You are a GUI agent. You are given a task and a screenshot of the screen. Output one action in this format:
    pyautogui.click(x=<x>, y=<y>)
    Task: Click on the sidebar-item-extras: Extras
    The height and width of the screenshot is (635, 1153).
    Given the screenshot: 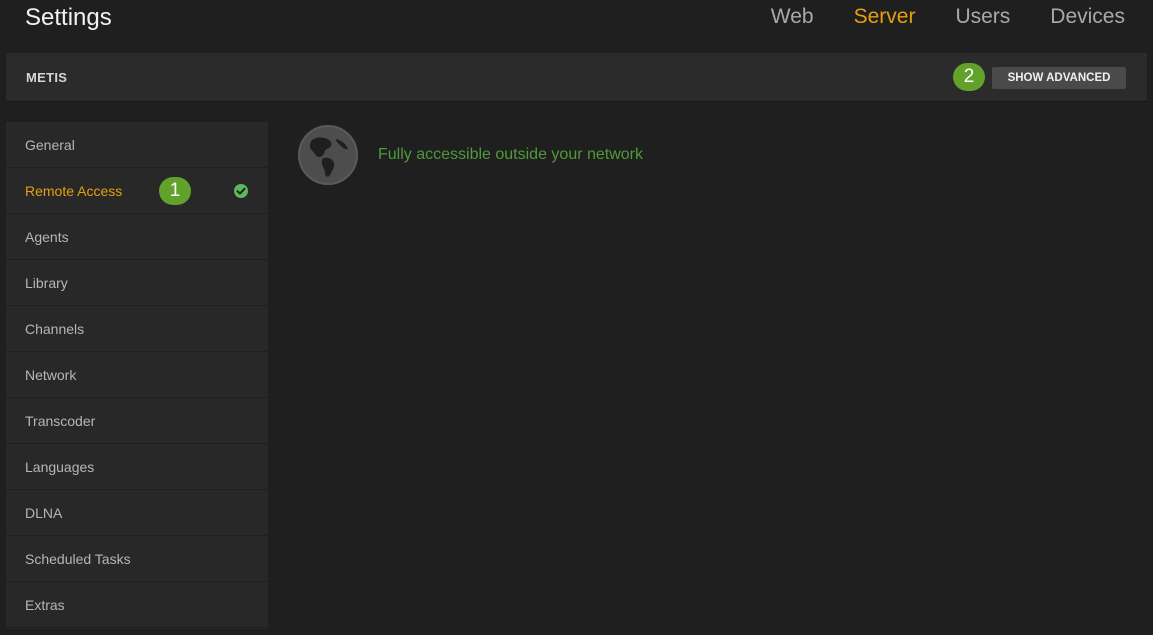 What is the action you would take?
    pyautogui.click(x=137, y=605)
    